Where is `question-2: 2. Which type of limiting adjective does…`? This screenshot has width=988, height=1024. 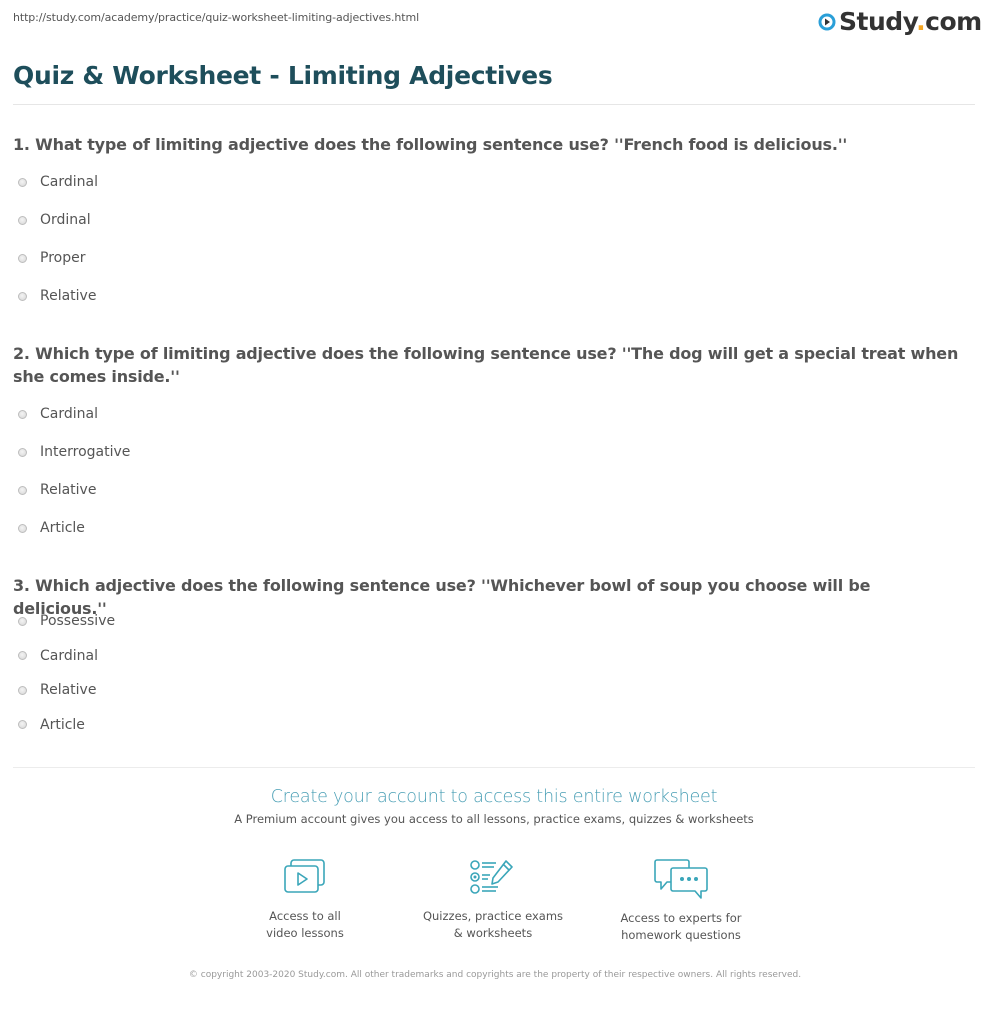
question-2: 2. Which type of limiting adjective does… is located at coordinates (486, 365).